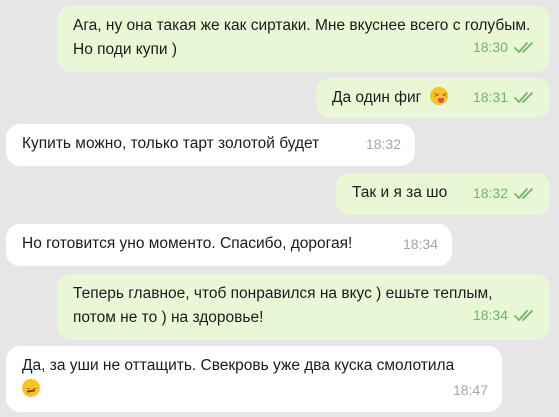  Describe the element at coordinates (377, 97) in the screenshot. I see `message-text: Да один фиг` at that location.